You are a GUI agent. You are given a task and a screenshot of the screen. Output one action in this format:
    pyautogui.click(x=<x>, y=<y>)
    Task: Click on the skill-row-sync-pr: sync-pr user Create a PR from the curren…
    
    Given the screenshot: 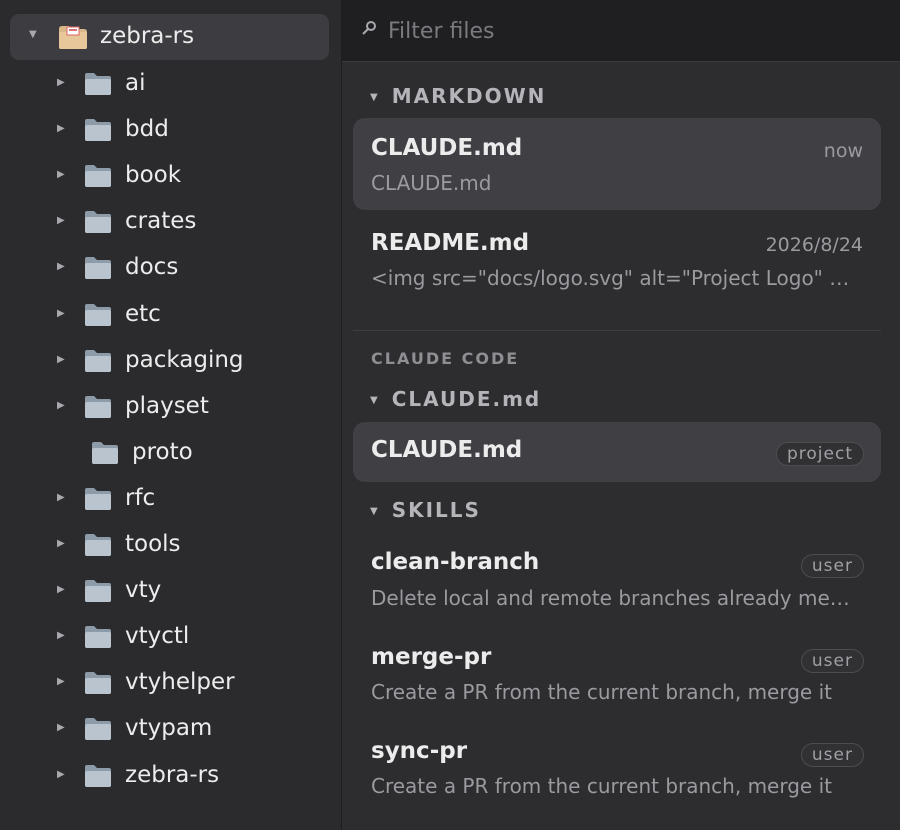 What is the action you would take?
    pyautogui.click(x=617, y=770)
    